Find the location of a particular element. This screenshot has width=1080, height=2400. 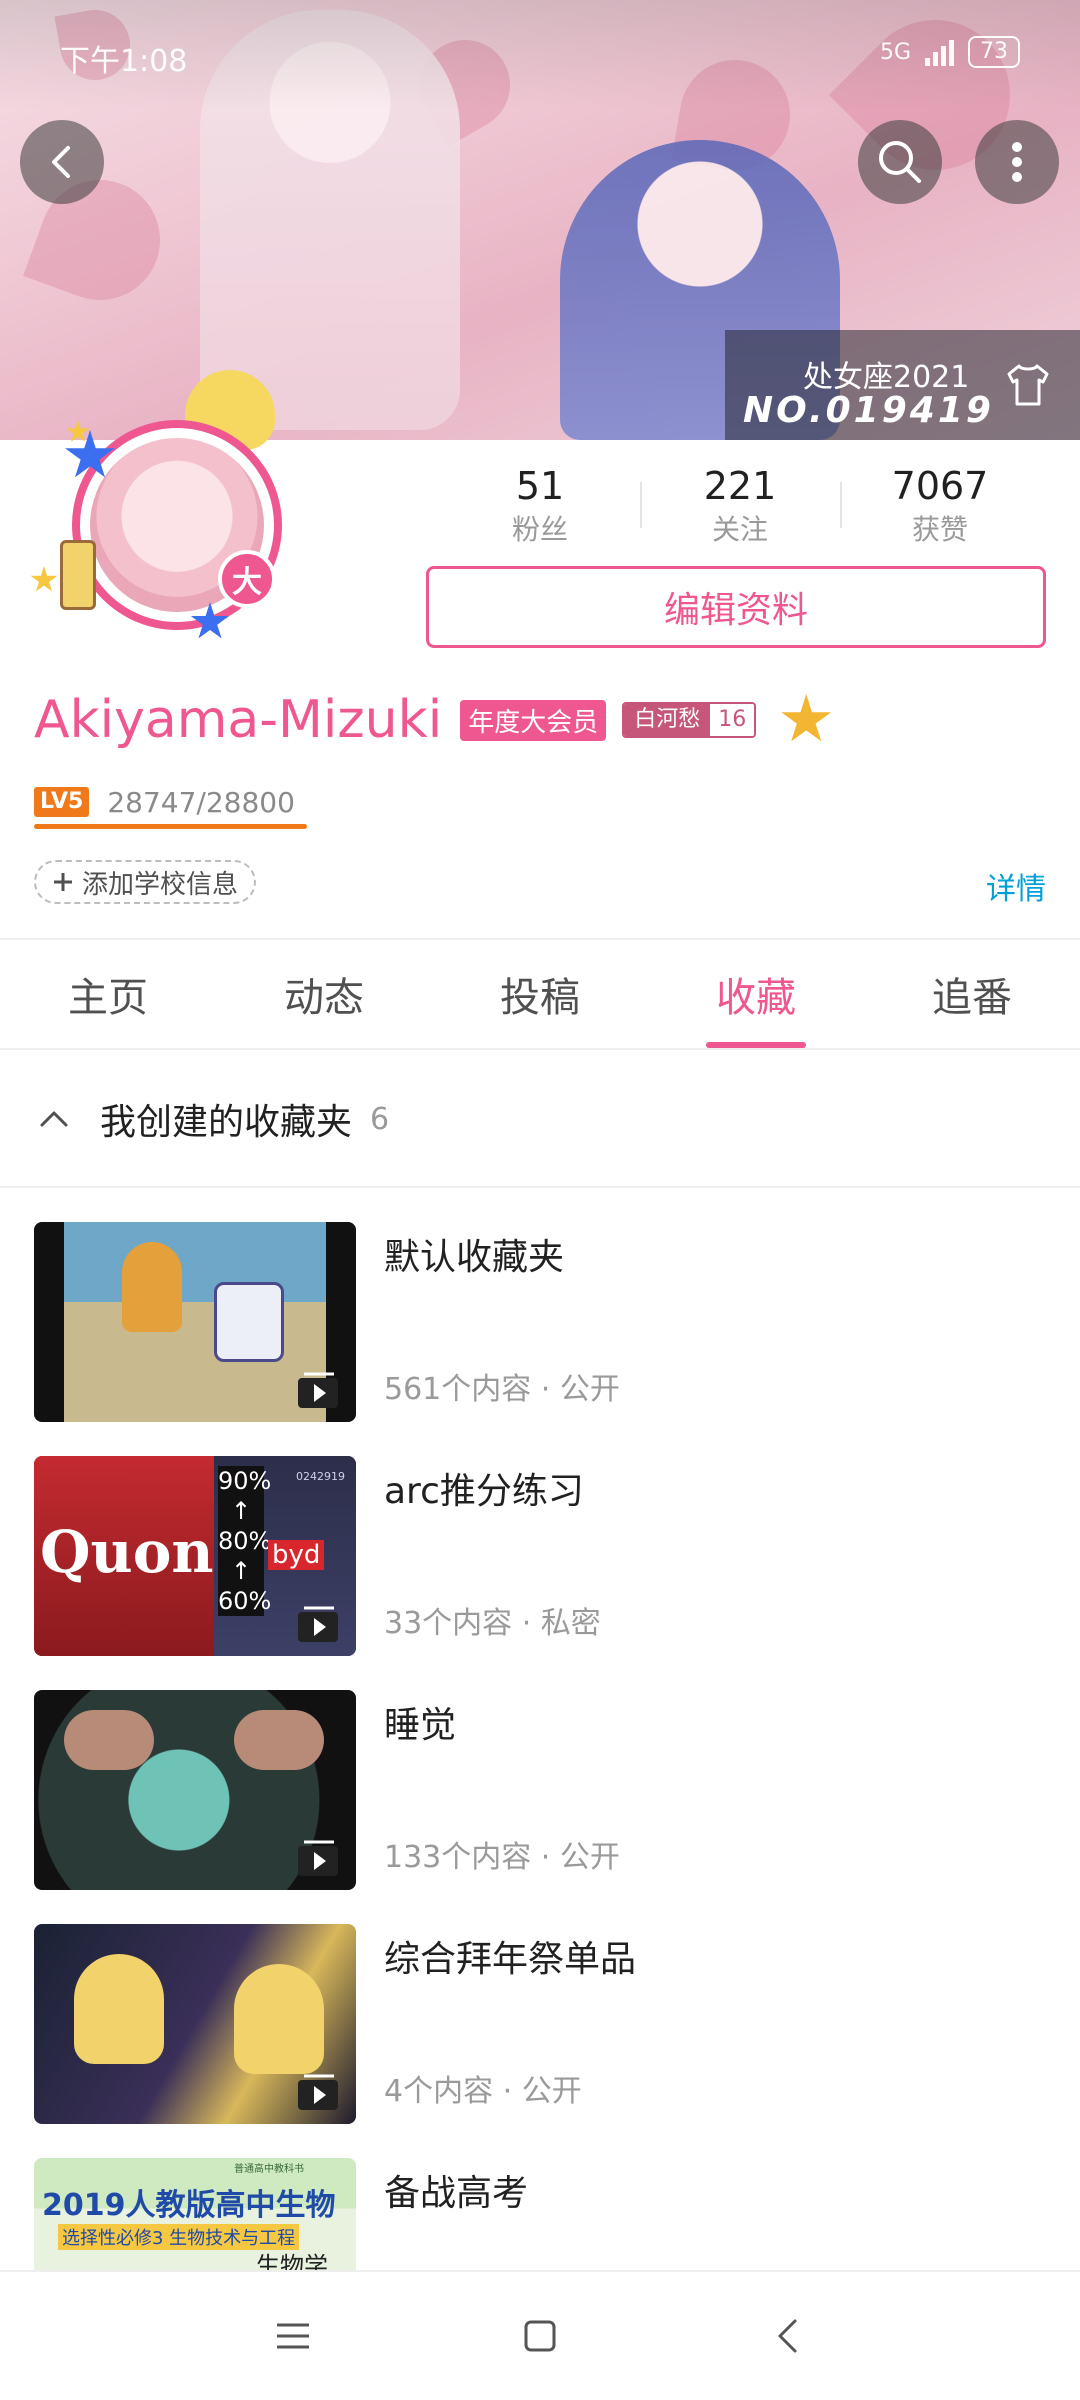

profile-stats: 51 粉丝 221 关注 7067 获赞 is located at coordinates (740, 505).